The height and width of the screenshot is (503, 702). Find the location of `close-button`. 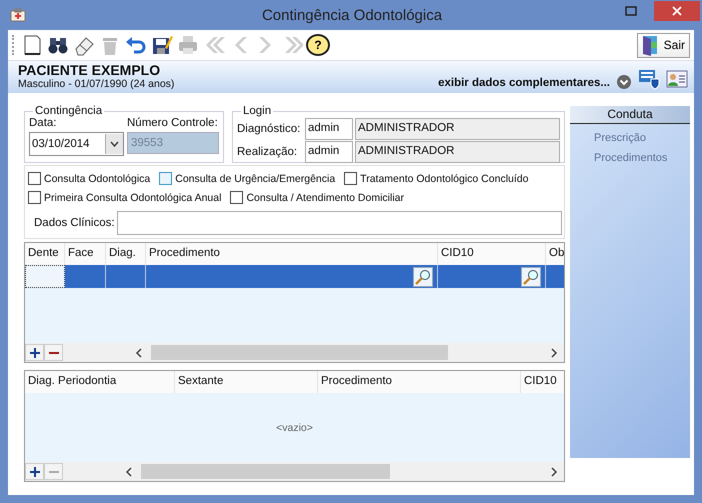

close-button is located at coordinates (677, 11).